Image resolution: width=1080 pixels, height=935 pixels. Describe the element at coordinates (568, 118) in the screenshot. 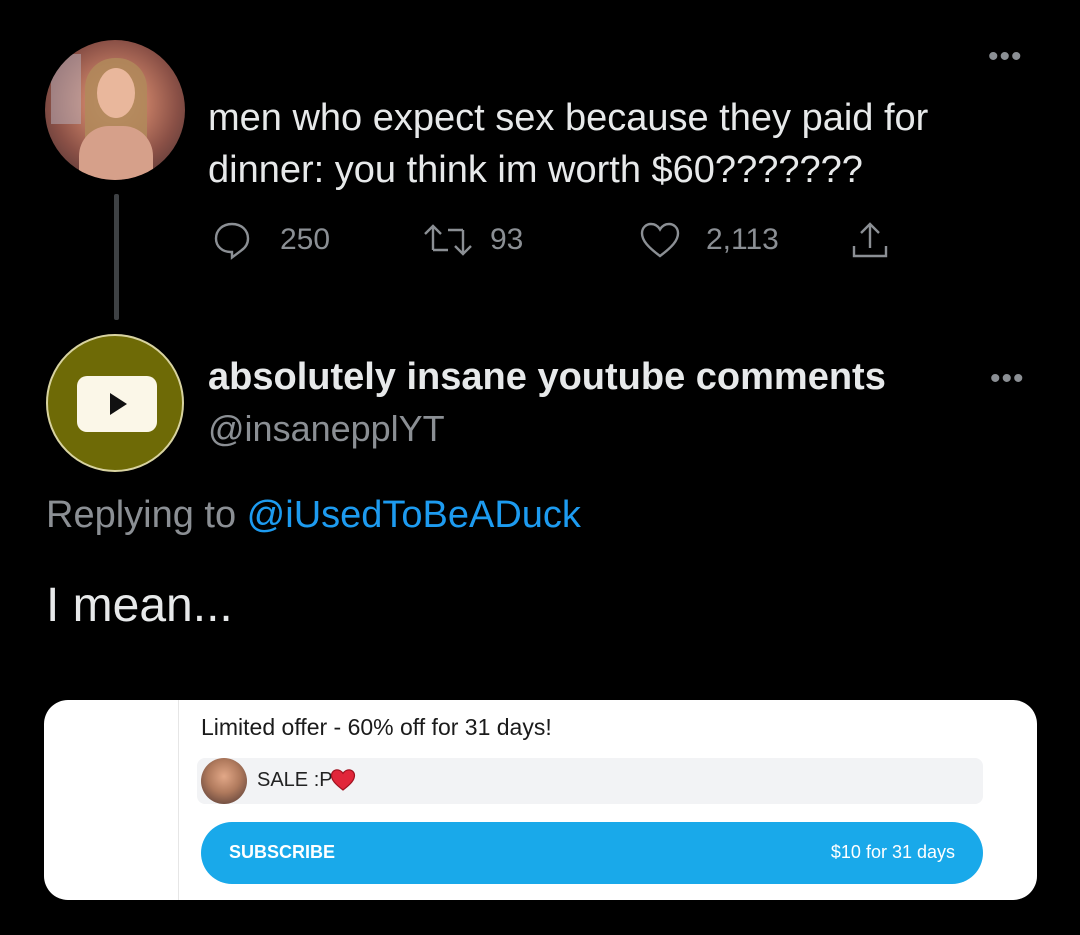

I see `tweet-text-line-1: men who expect sex because they paid for` at that location.